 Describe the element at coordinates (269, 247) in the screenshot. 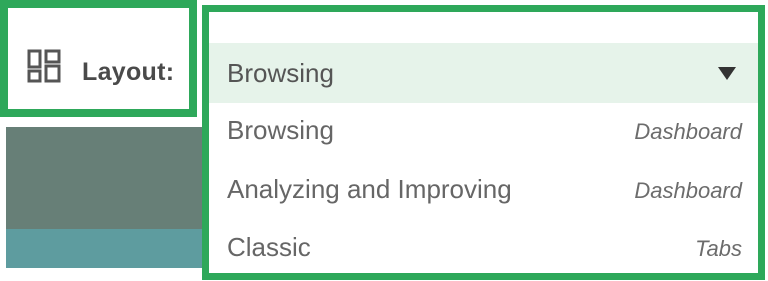

I see `option-name: Classic` at that location.